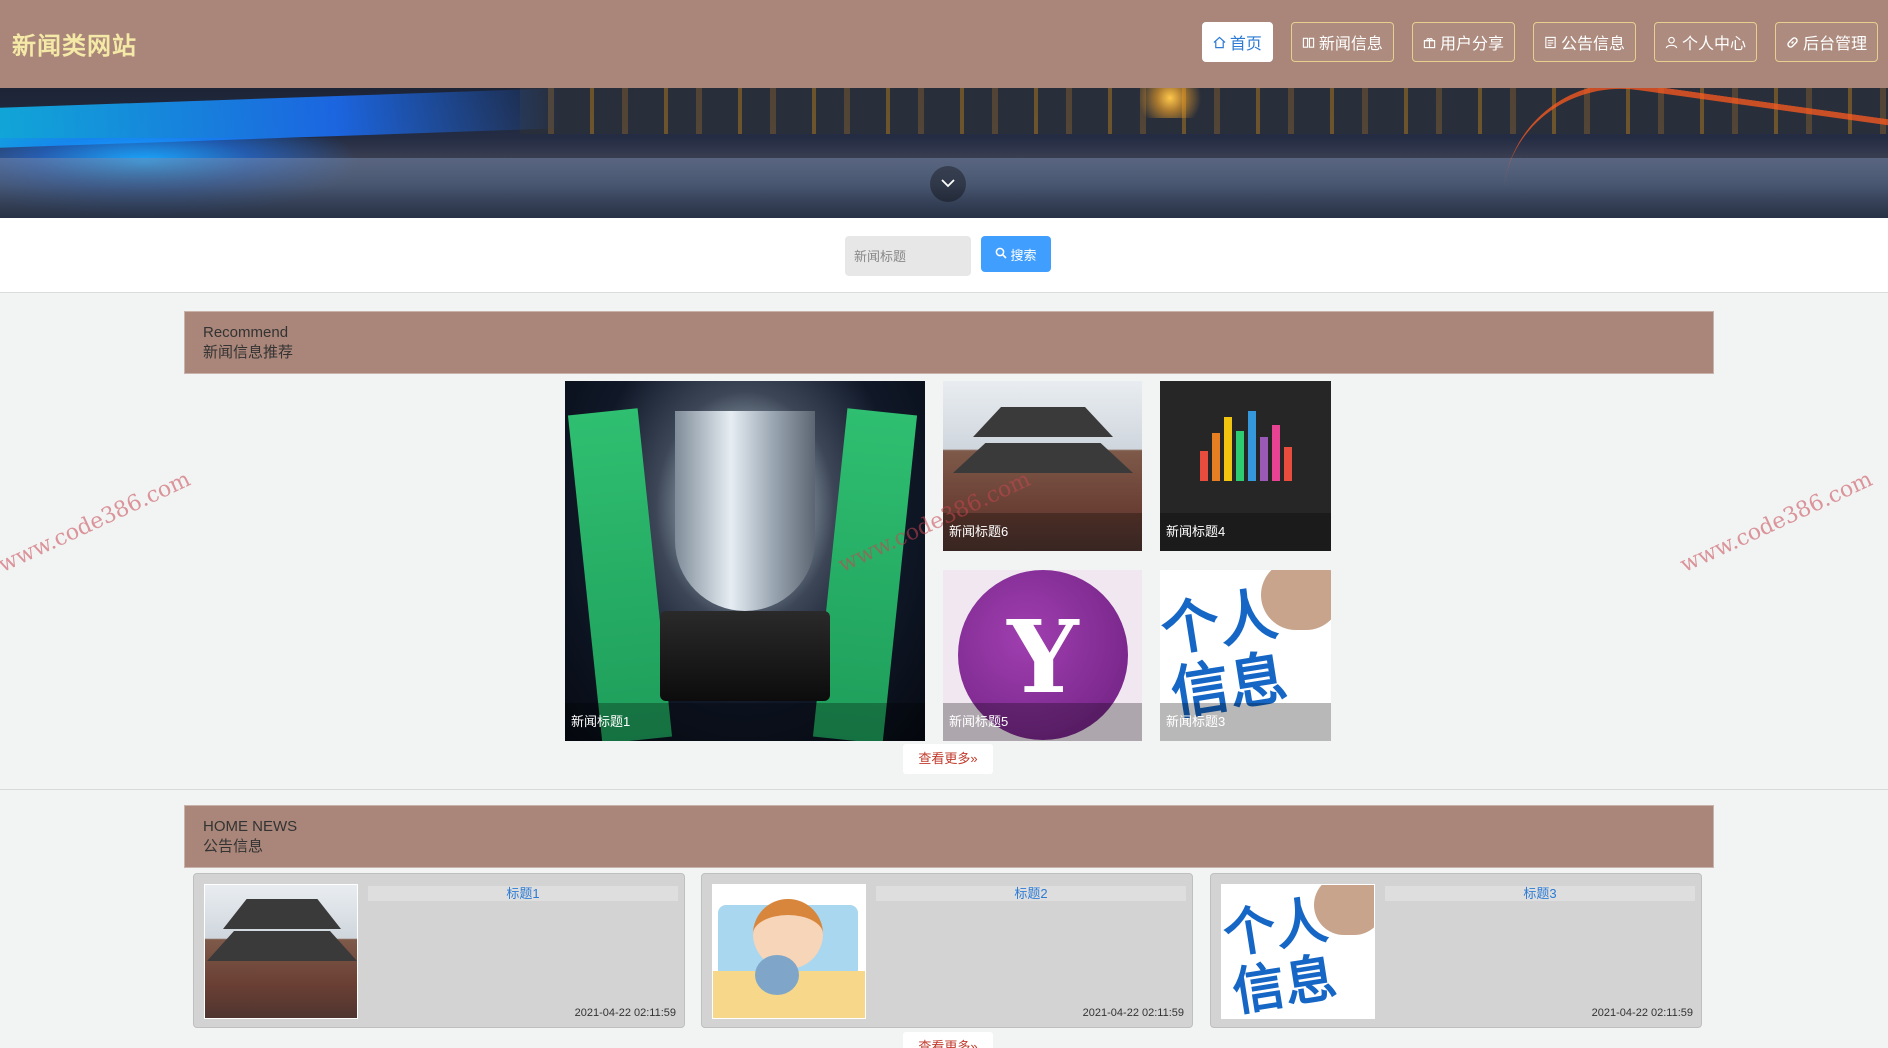 This screenshot has height=1048, width=1888. What do you see at coordinates (1245, 466) in the screenshot?
I see `recommend-item-3: 新闻标题4` at bounding box center [1245, 466].